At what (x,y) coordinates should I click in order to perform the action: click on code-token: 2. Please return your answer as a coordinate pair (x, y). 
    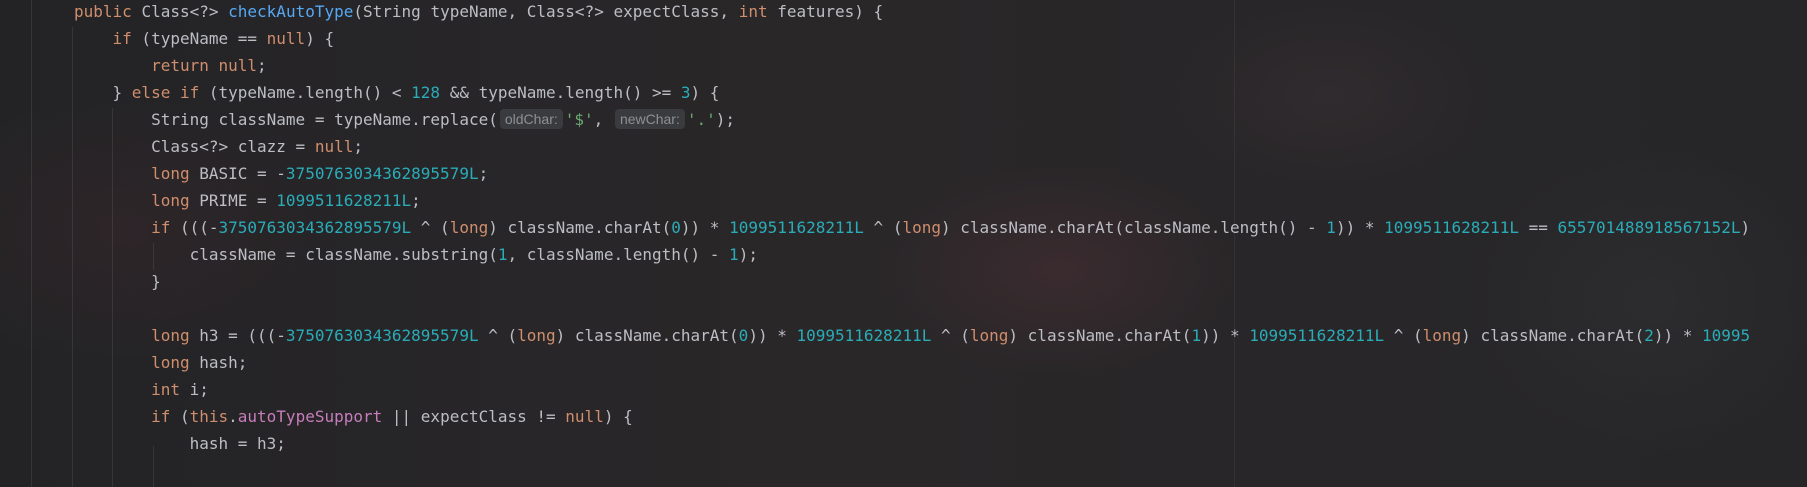
    Looking at the image, I should click on (1649, 335).